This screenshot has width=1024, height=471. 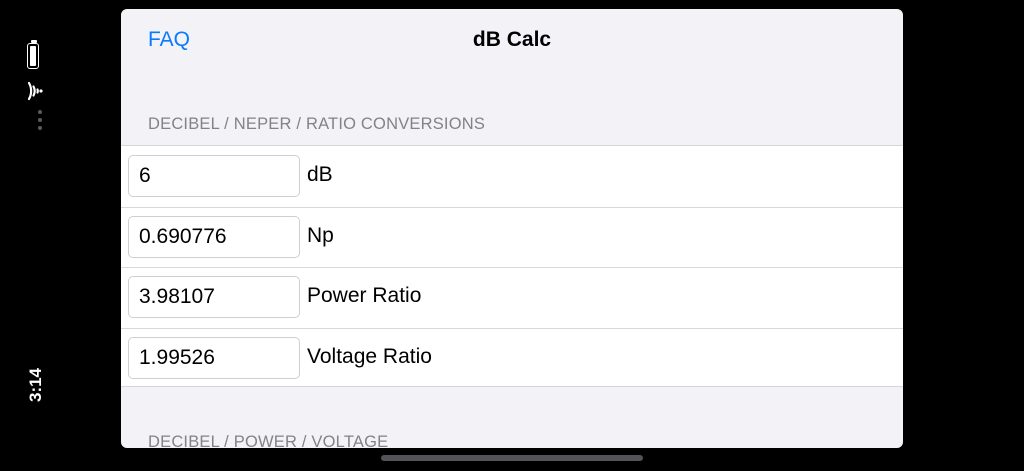 I want to click on battery-icon, so click(x=34, y=55).